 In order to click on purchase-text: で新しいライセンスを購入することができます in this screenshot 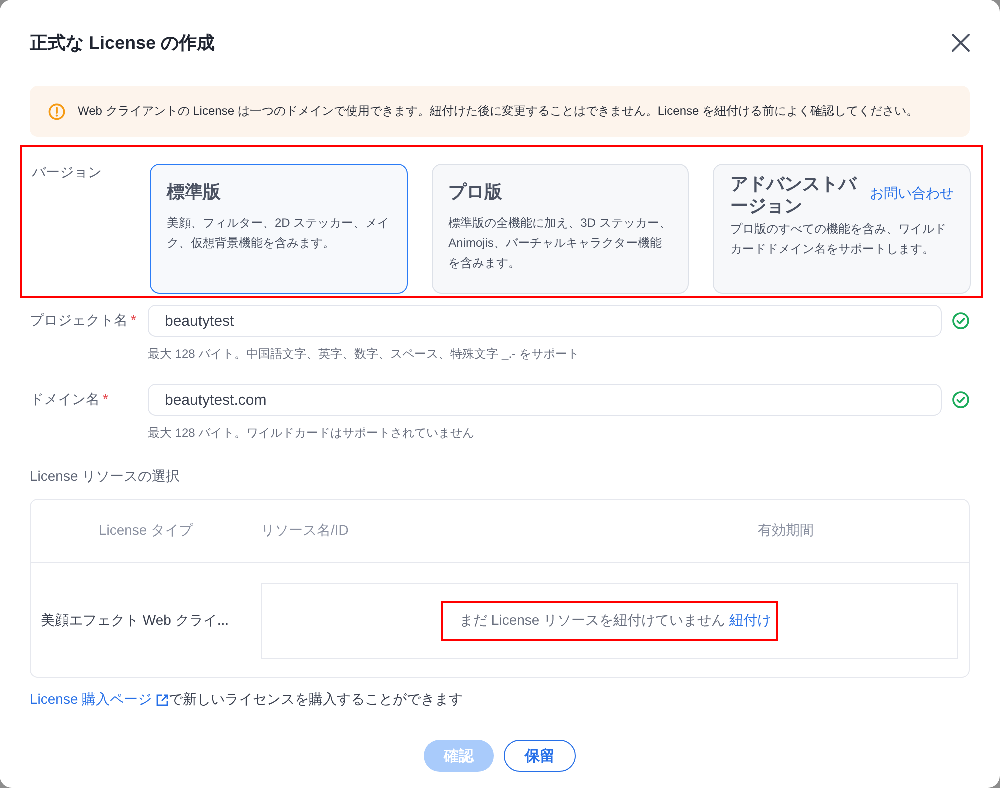, I will do `click(316, 700)`.